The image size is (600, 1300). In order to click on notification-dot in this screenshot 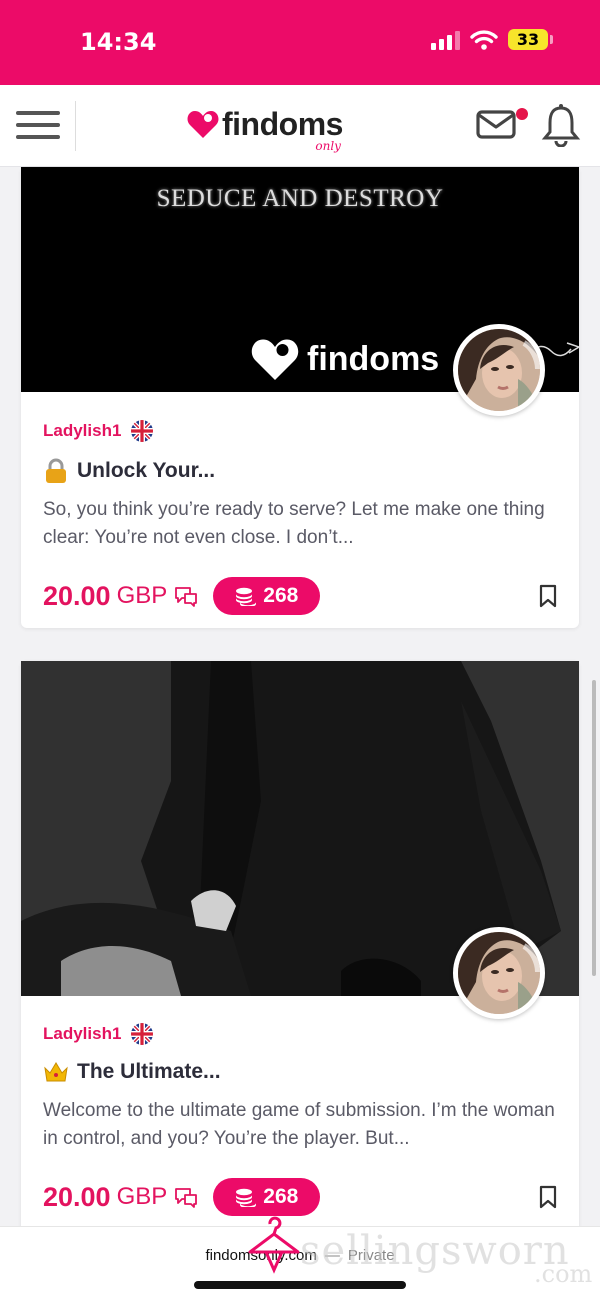, I will do `click(522, 114)`.